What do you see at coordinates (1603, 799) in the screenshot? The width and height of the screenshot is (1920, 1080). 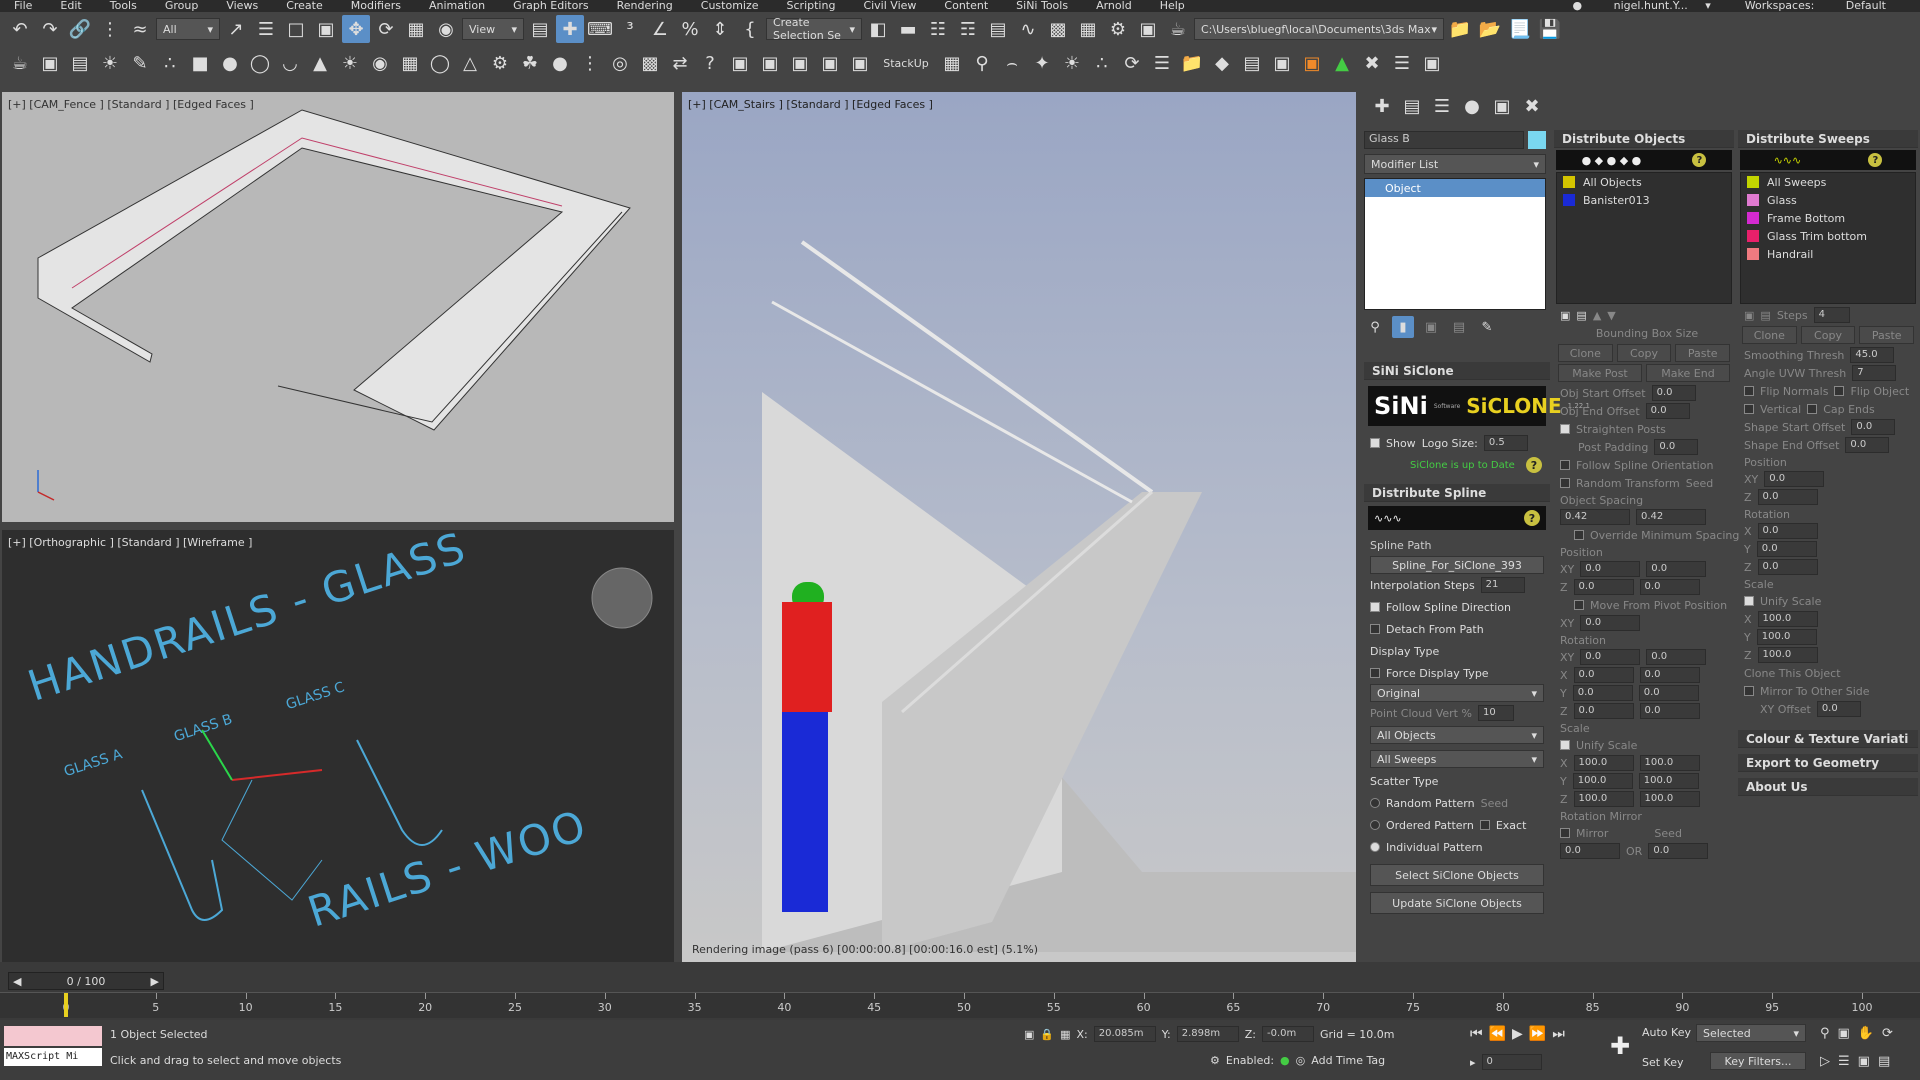 I see `sc-z-a: 100.0` at bounding box center [1603, 799].